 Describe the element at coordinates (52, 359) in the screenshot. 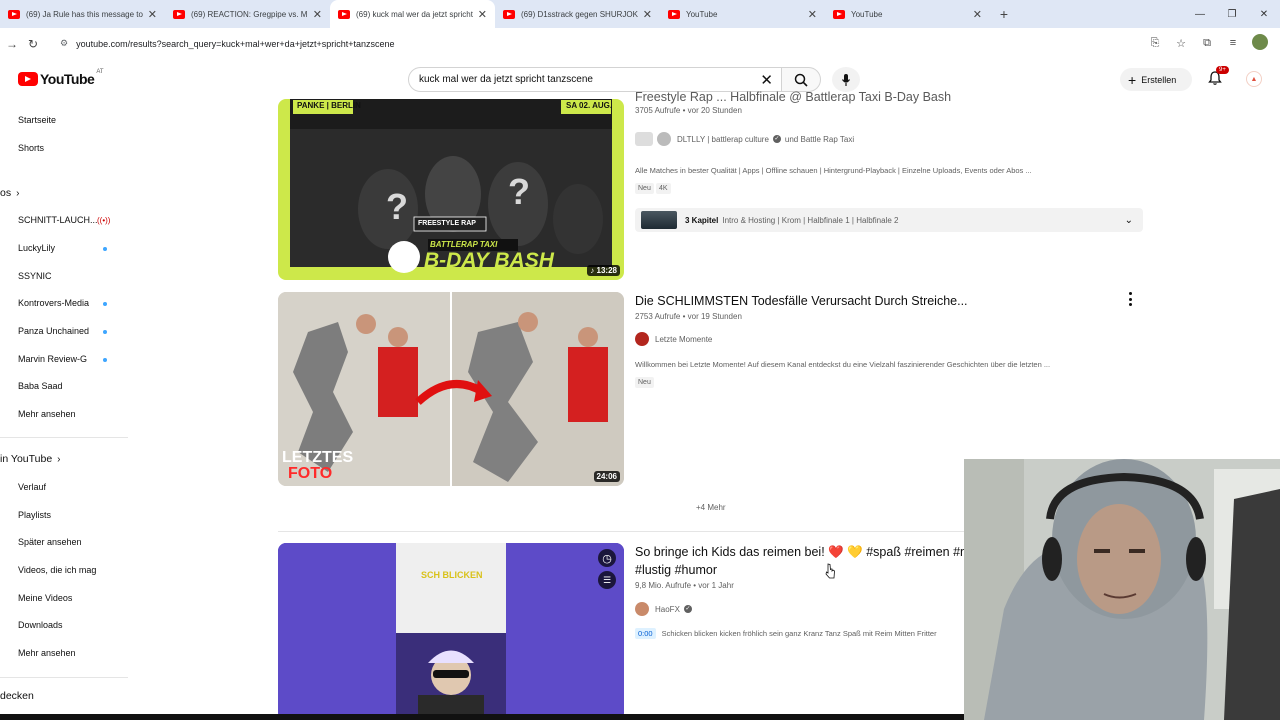

I see `sidebar-subscription: Marvin Review-G` at that location.